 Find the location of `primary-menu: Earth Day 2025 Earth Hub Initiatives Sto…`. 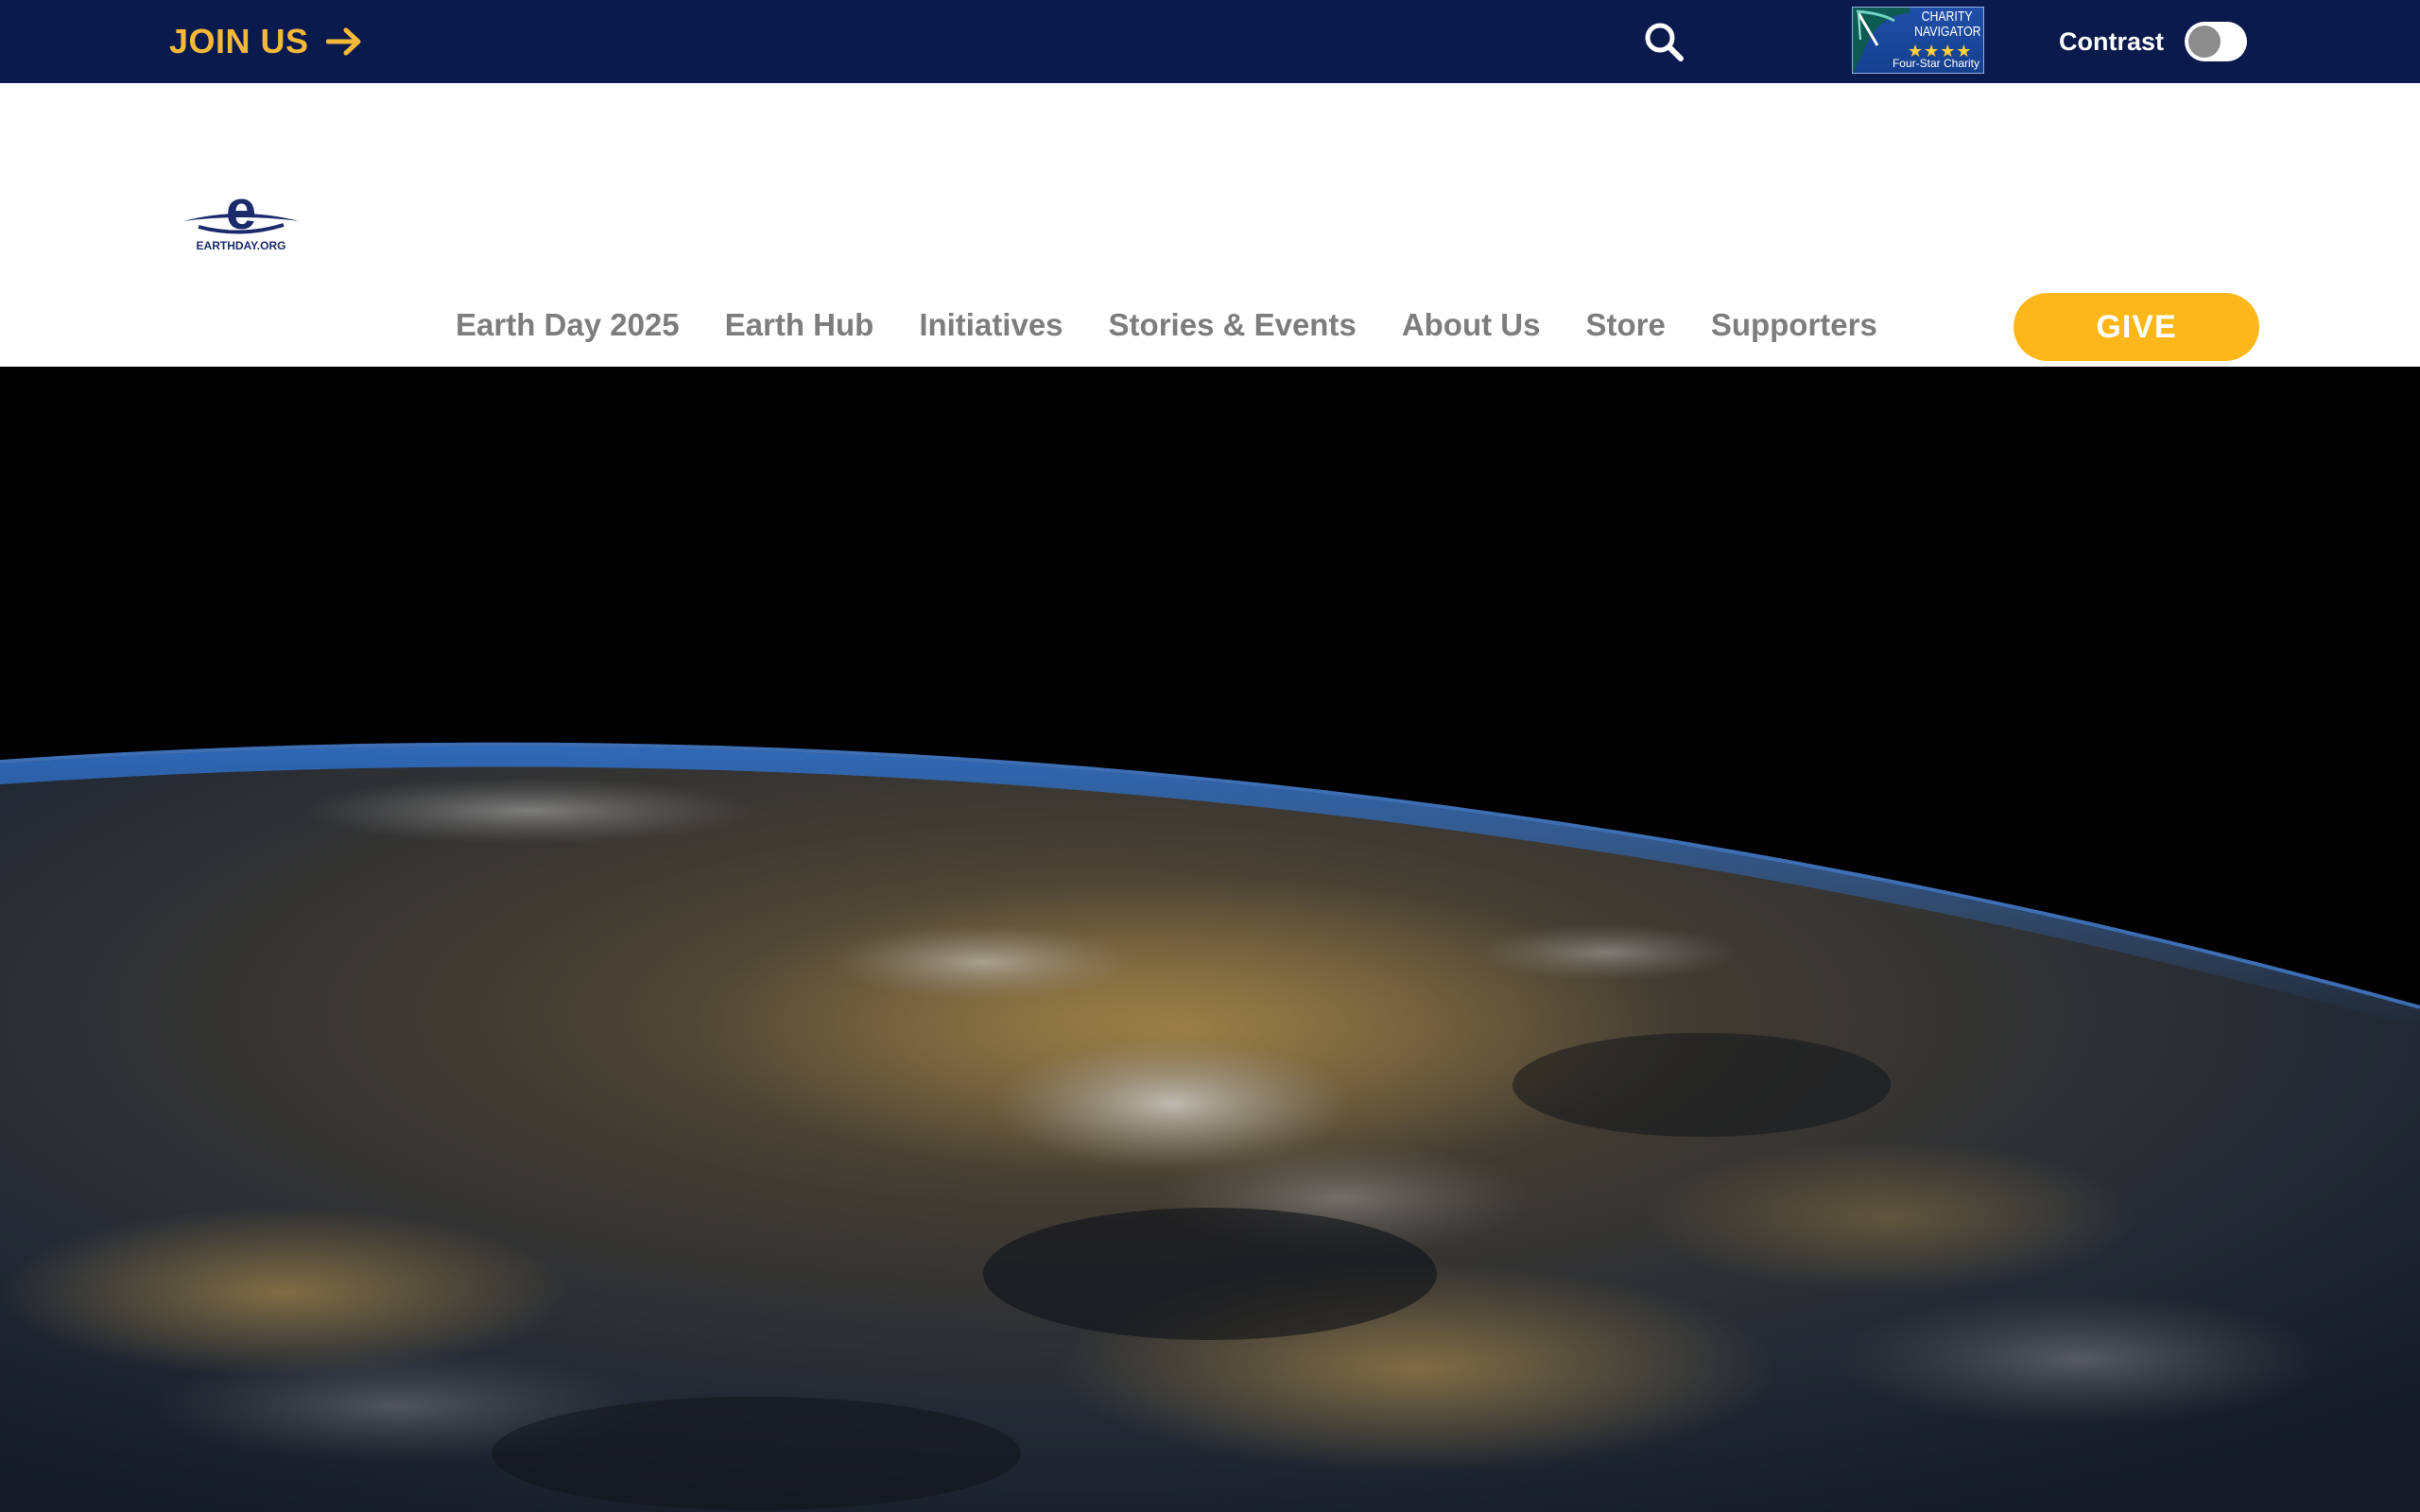

primary-menu: Earth Day 2025 Earth Hub Initiatives Sto… is located at coordinates (1167, 325).